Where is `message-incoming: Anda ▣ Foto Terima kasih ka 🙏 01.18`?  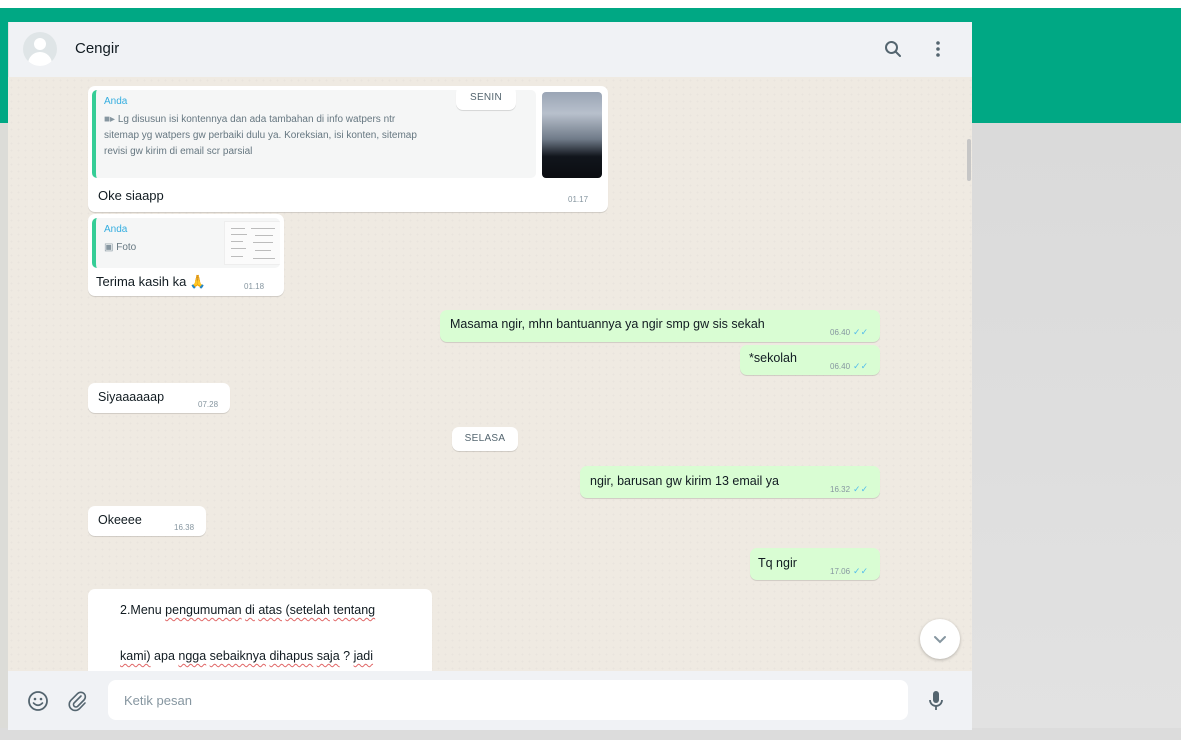 message-incoming: Anda ▣ Foto Terima kasih ka 🙏 01.18 is located at coordinates (186, 255).